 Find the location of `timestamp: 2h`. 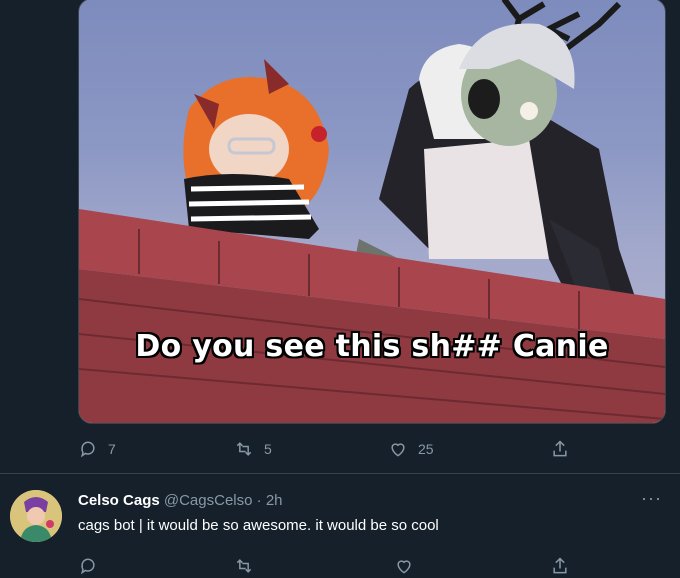

timestamp: 2h is located at coordinates (274, 500).